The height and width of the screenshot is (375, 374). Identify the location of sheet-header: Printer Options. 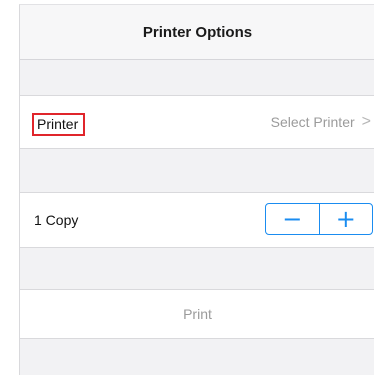
(197, 32).